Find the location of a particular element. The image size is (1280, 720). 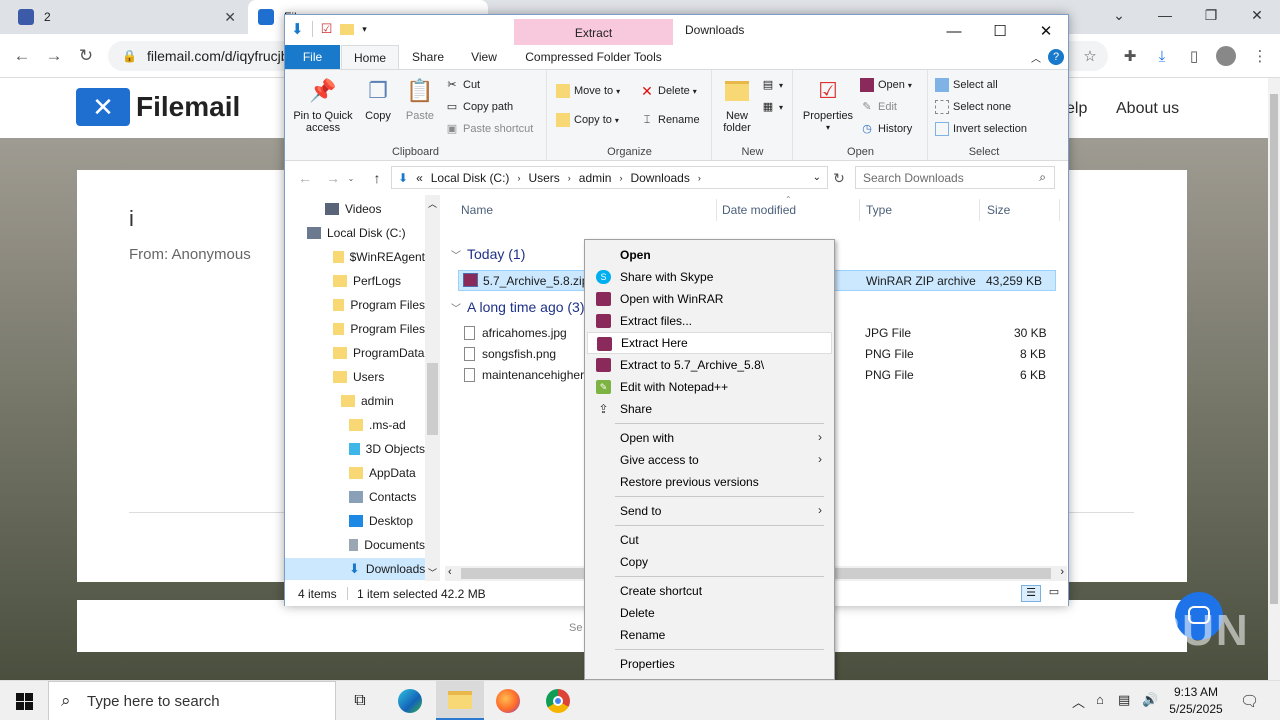

explorer-back-button: ← is located at coordinates (305, 178).